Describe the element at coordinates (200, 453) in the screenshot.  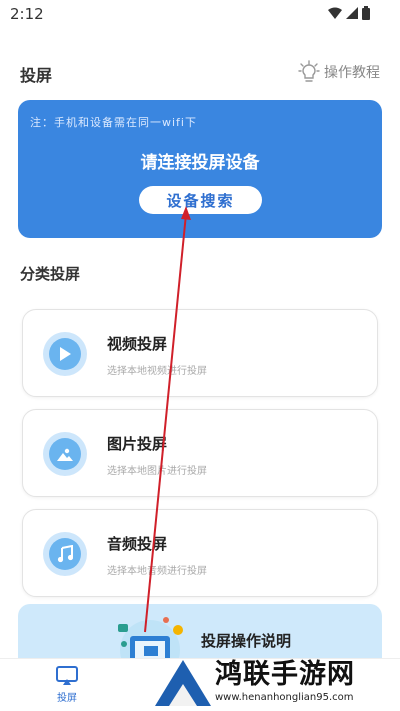
I see `image-cast-card: 图片投屏 选择本地图片进行投屏` at that location.